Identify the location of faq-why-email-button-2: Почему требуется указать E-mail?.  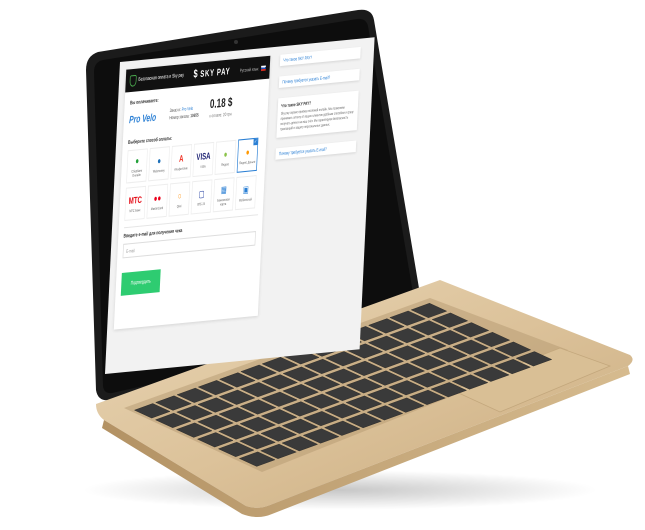
(316, 150).